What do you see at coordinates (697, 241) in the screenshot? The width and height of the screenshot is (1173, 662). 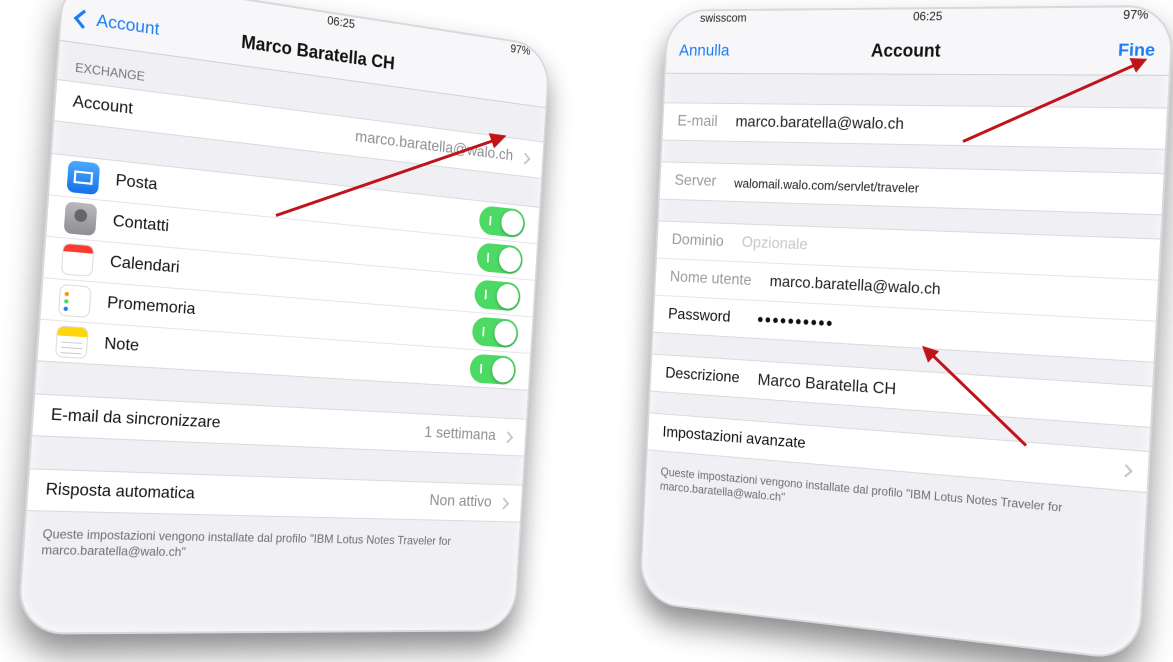 I see `domain-label: Dominio` at bounding box center [697, 241].